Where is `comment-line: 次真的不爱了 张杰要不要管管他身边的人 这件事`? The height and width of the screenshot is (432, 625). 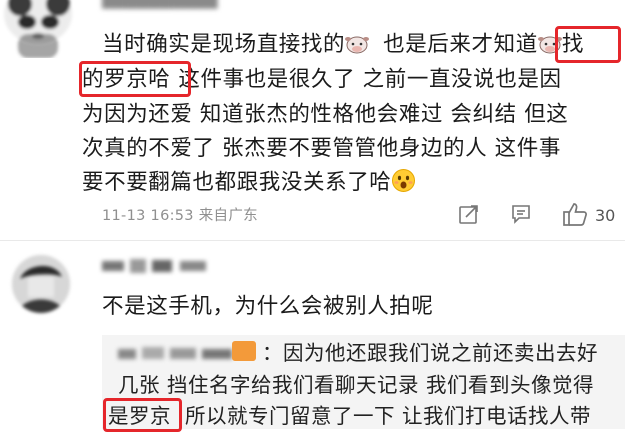 comment-line: 次真的不爱了 张杰要不要管管他身边的人 这件事 is located at coordinates (321, 148).